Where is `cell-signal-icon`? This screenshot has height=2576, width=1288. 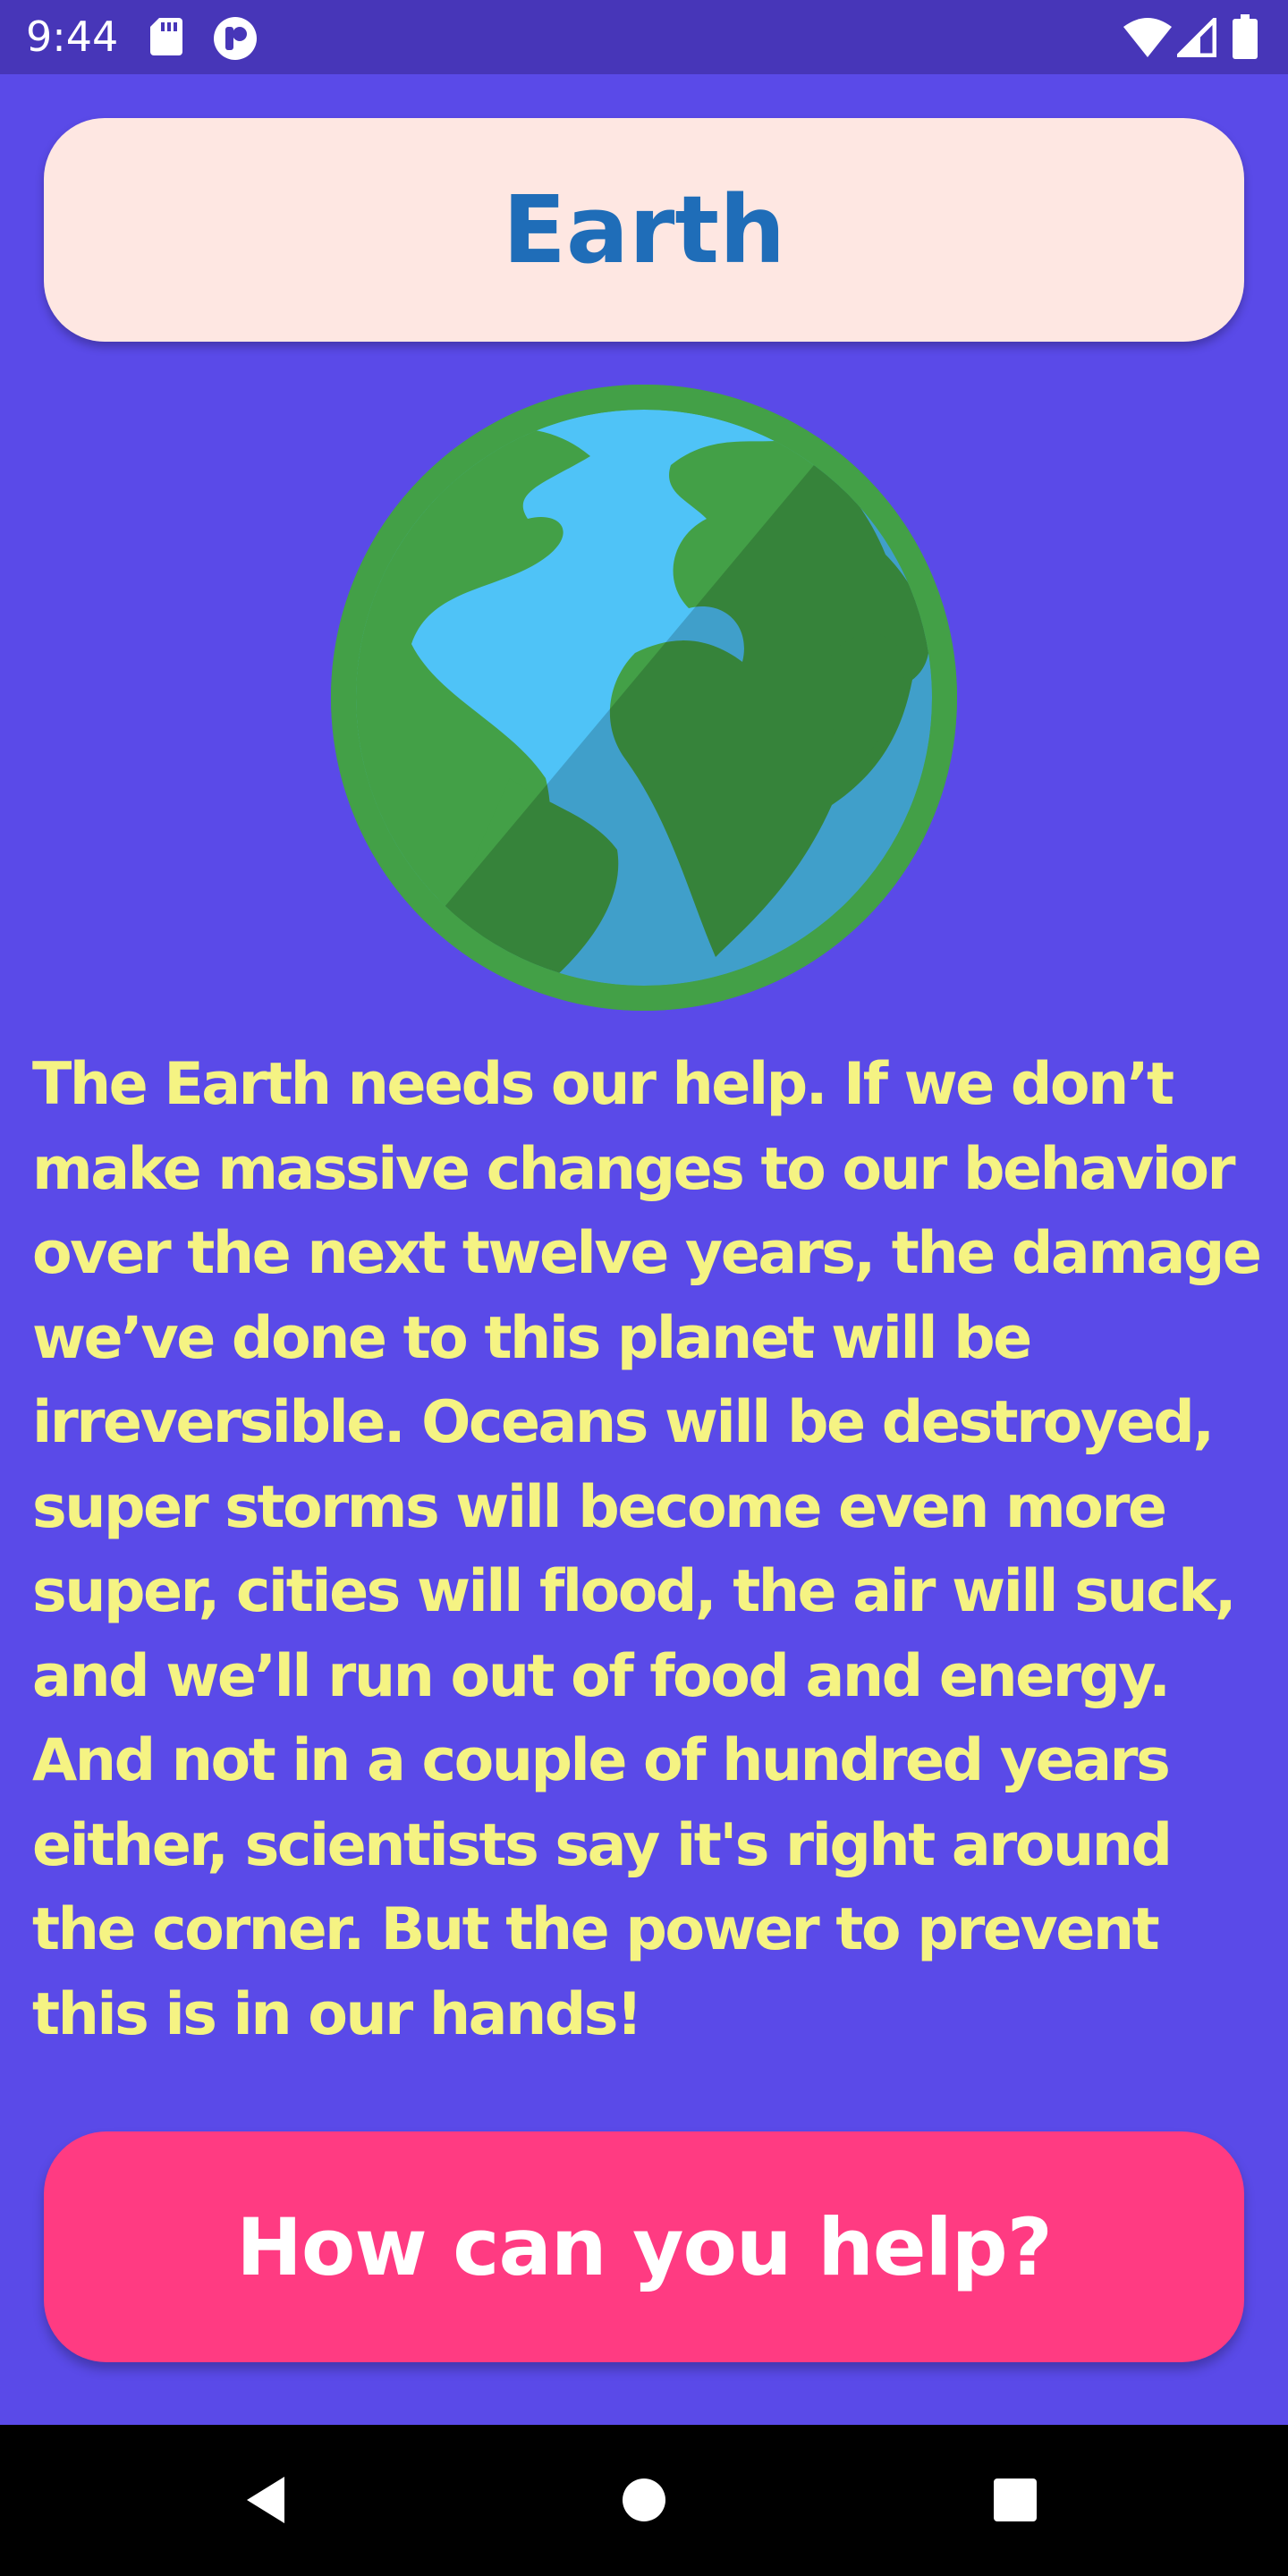
cell-signal-icon is located at coordinates (1196, 37).